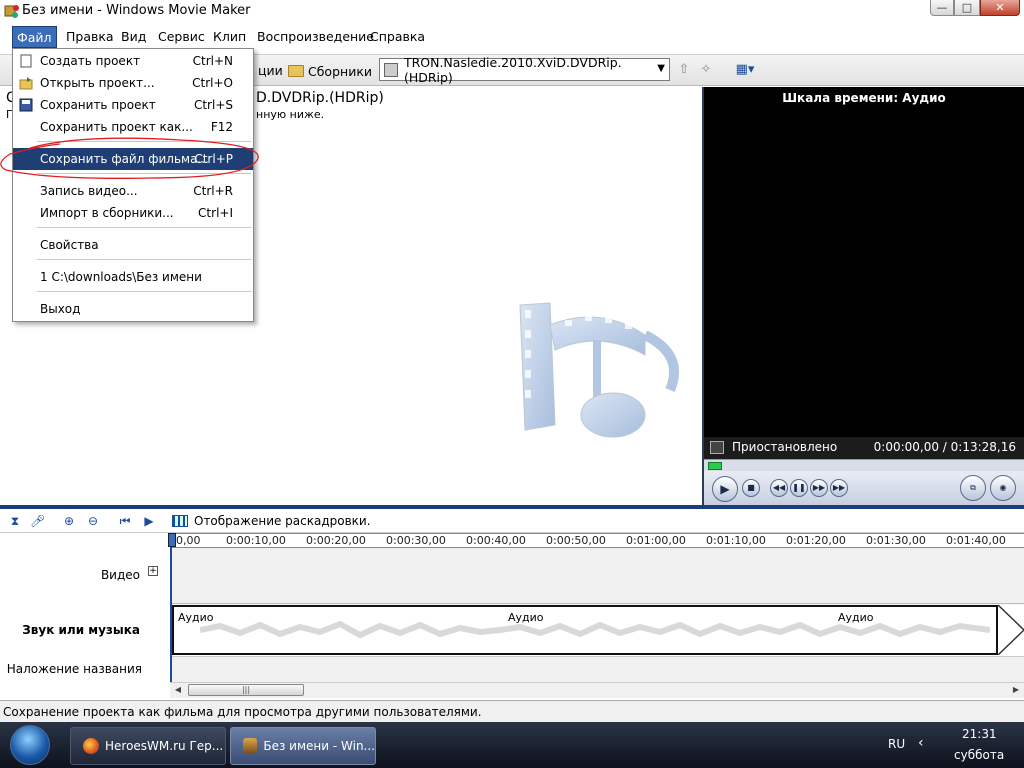  I want to click on menu-item-save-project: Сохранить проект Ctrl+S, so click(133, 105).